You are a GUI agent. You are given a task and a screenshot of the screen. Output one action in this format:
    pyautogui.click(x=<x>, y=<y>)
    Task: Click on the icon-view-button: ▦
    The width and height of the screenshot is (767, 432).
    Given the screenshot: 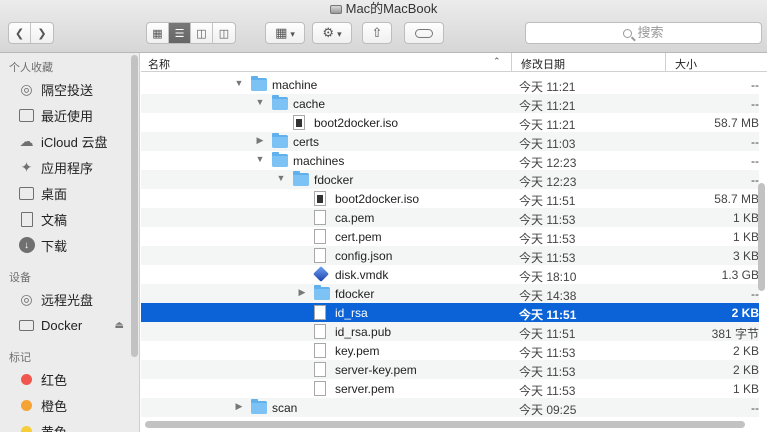 What is the action you would take?
    pyautogui.click(x=158, y=33)
    